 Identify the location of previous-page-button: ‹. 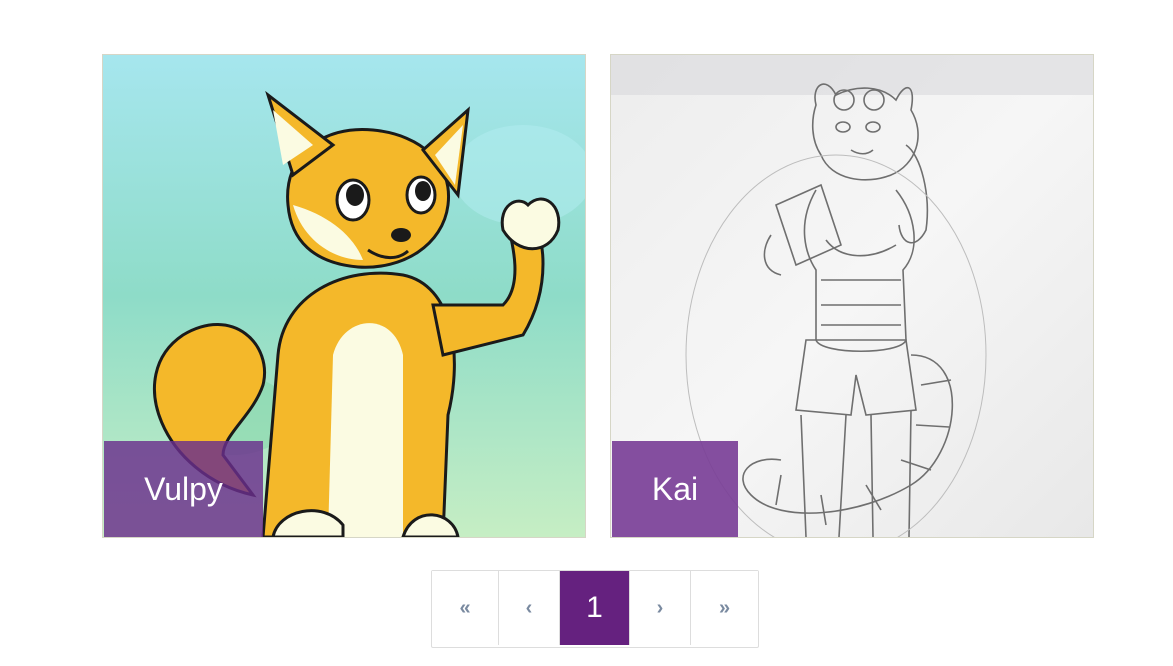
(529, 608).